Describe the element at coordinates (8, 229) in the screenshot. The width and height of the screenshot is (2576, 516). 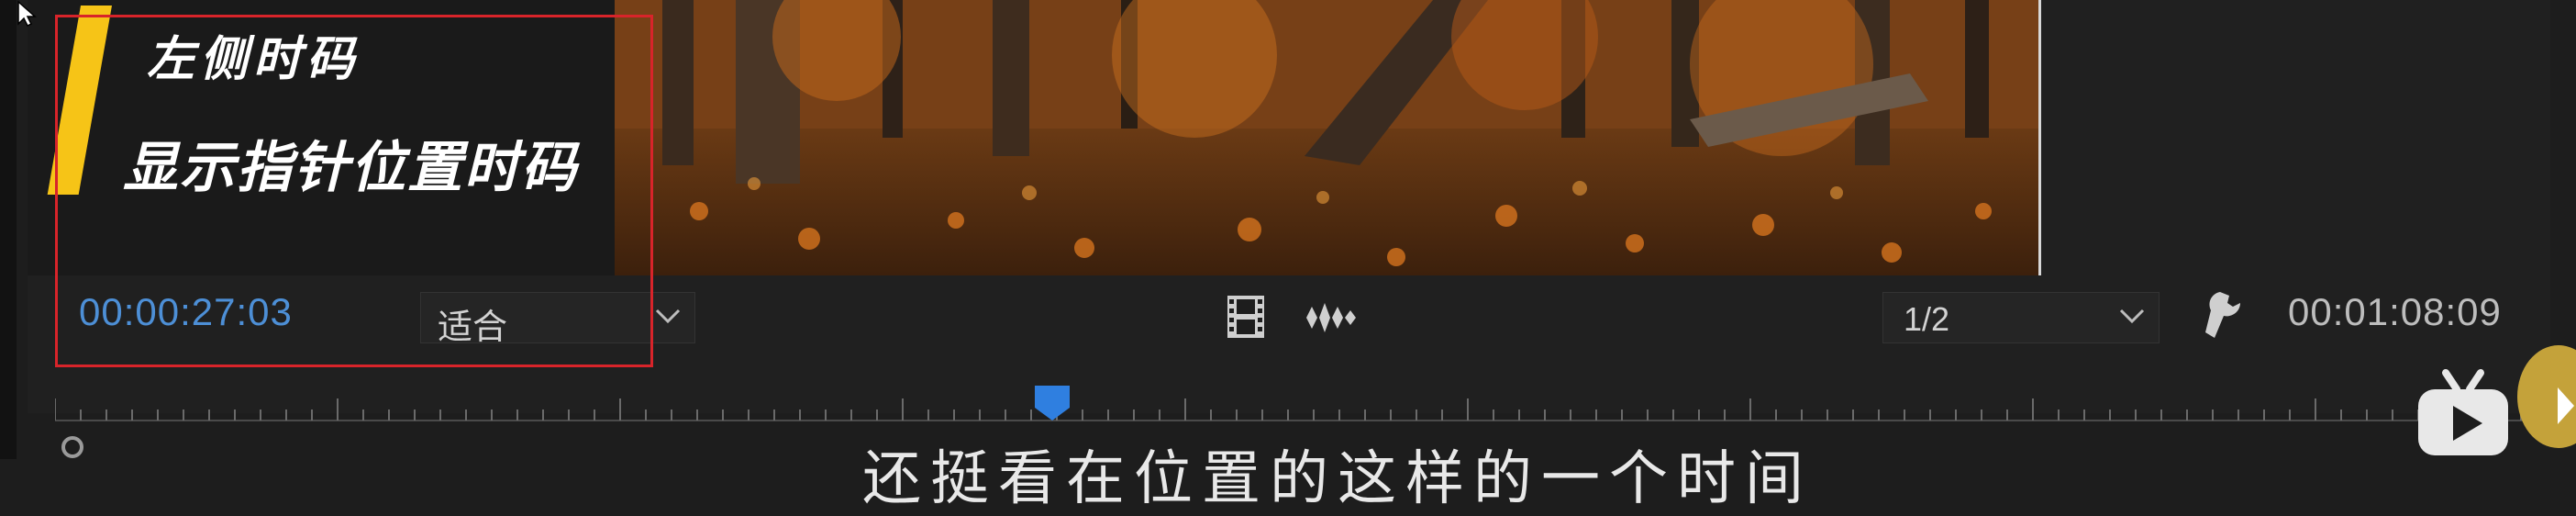
I see `left-edge-strip` at that location.